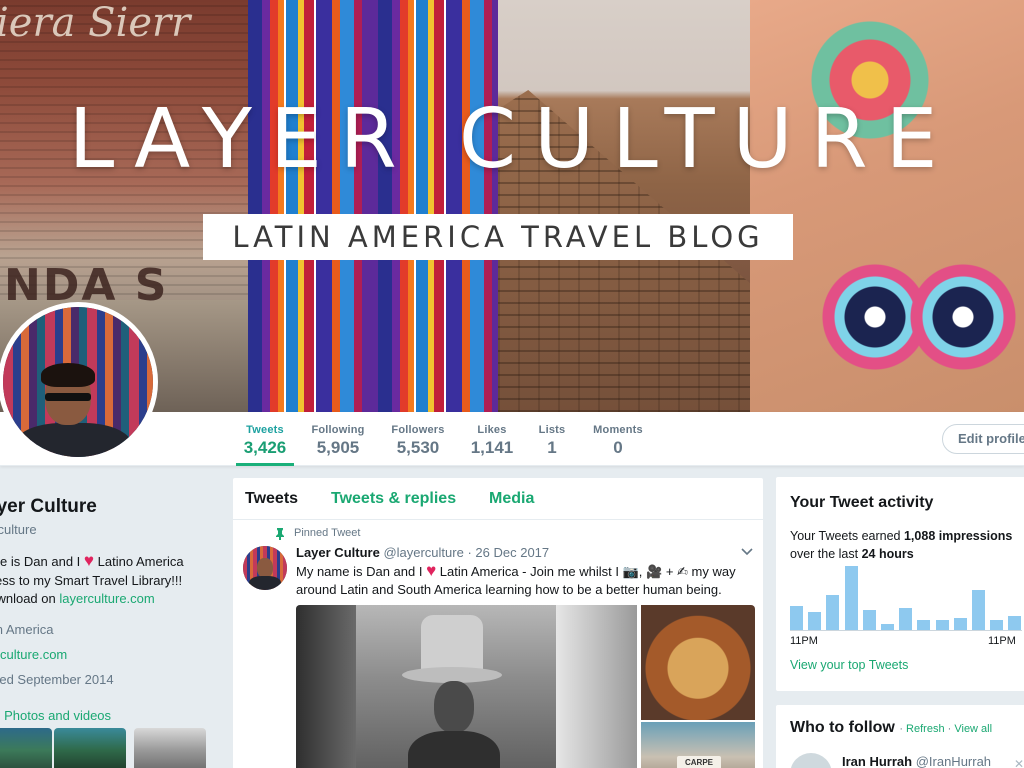 The height and width of the screenshot is (768, 1024). Describe the element at coordinates (624, 206) in the screenshot. I see `banner-panel-pyramid` at that location.